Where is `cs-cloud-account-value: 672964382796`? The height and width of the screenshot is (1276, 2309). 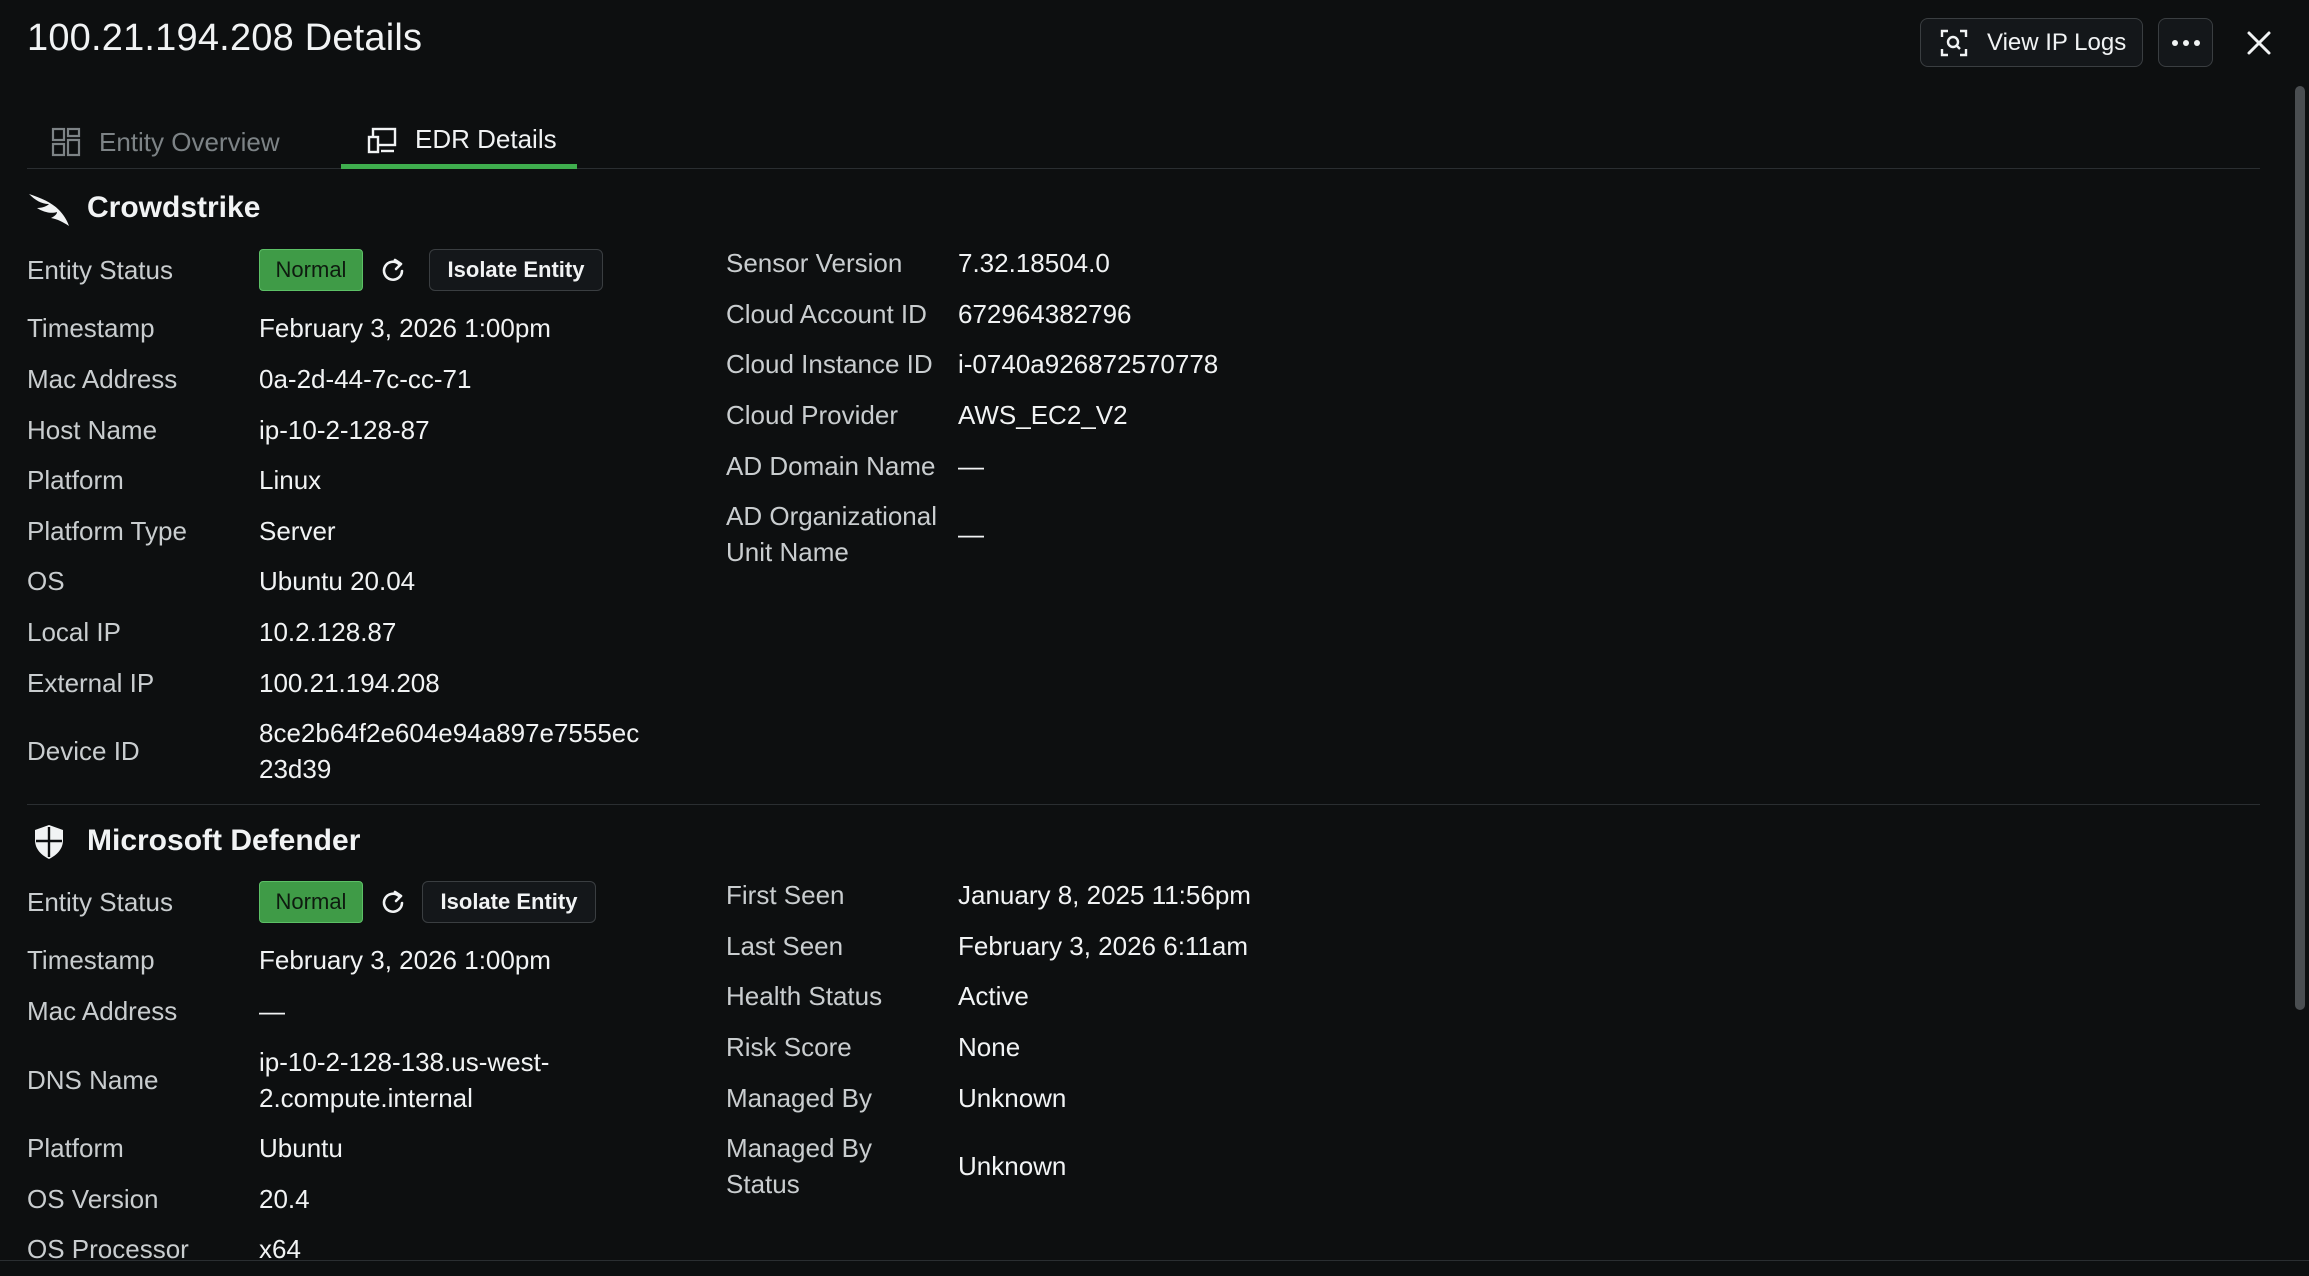 cs-cloud-account-value: 672964382796 is located at coordinates (1045, 314).